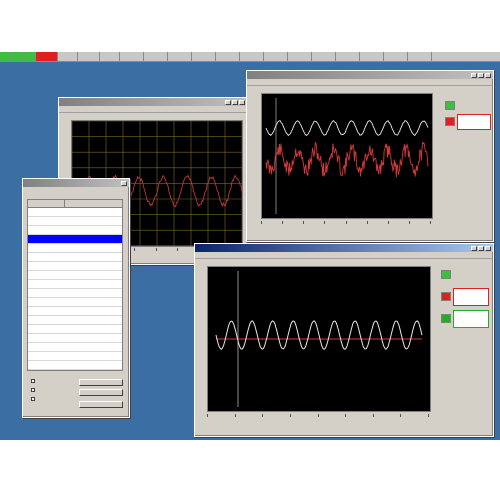  What do you see at coordinates (76, 183) in the screenshot?
I see `channel-list-titlebar` at bounding box center [76, 183].